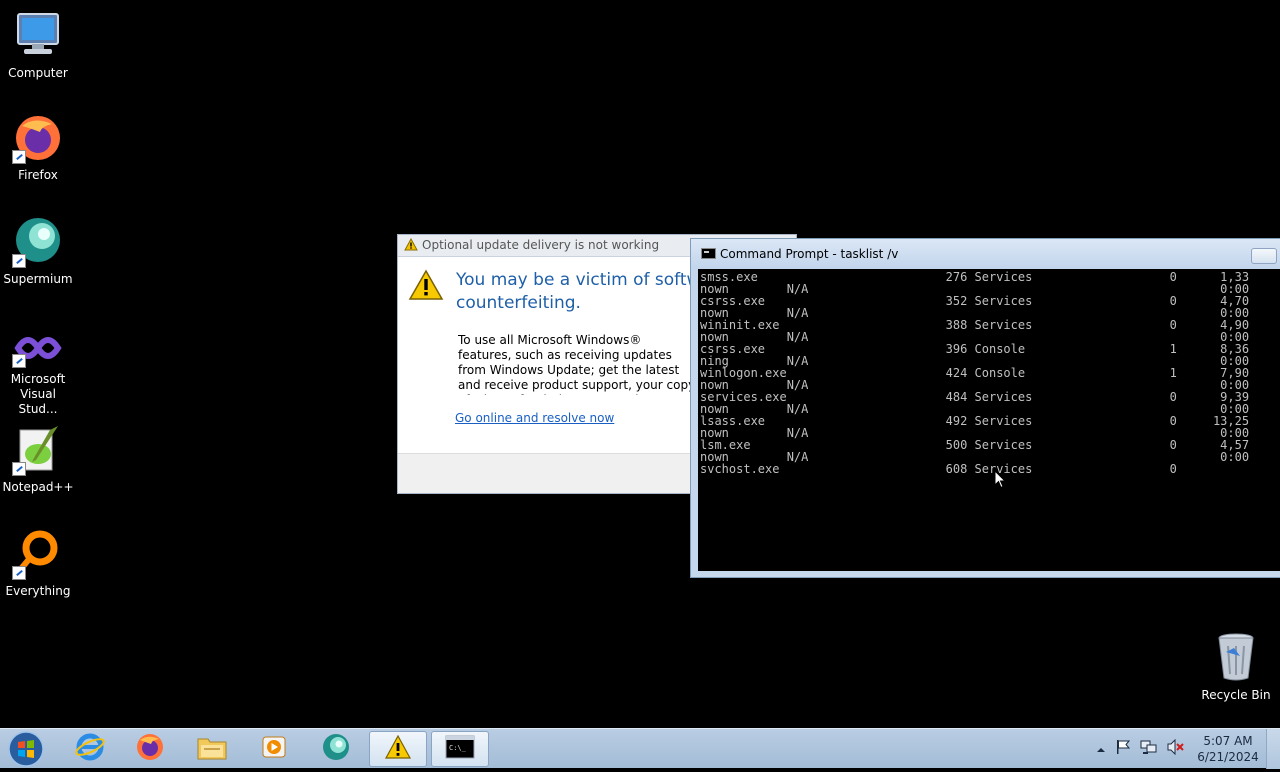 The image size is (1280, 772). I want to click on clock-date: 6/21/2024, so click(1228, 757).